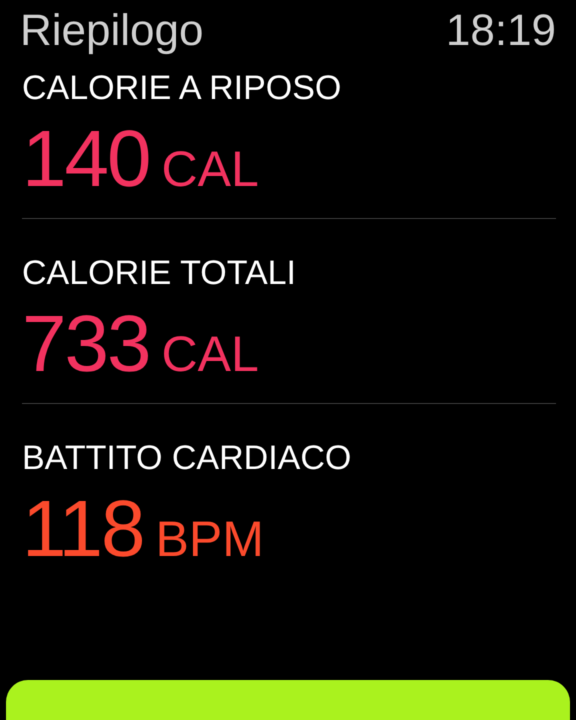 This screenshot has height=720, width=576. What do you see at coordinates (288, 700) in the screenshot?
I see `action-button` at bounding box center [288, 700].